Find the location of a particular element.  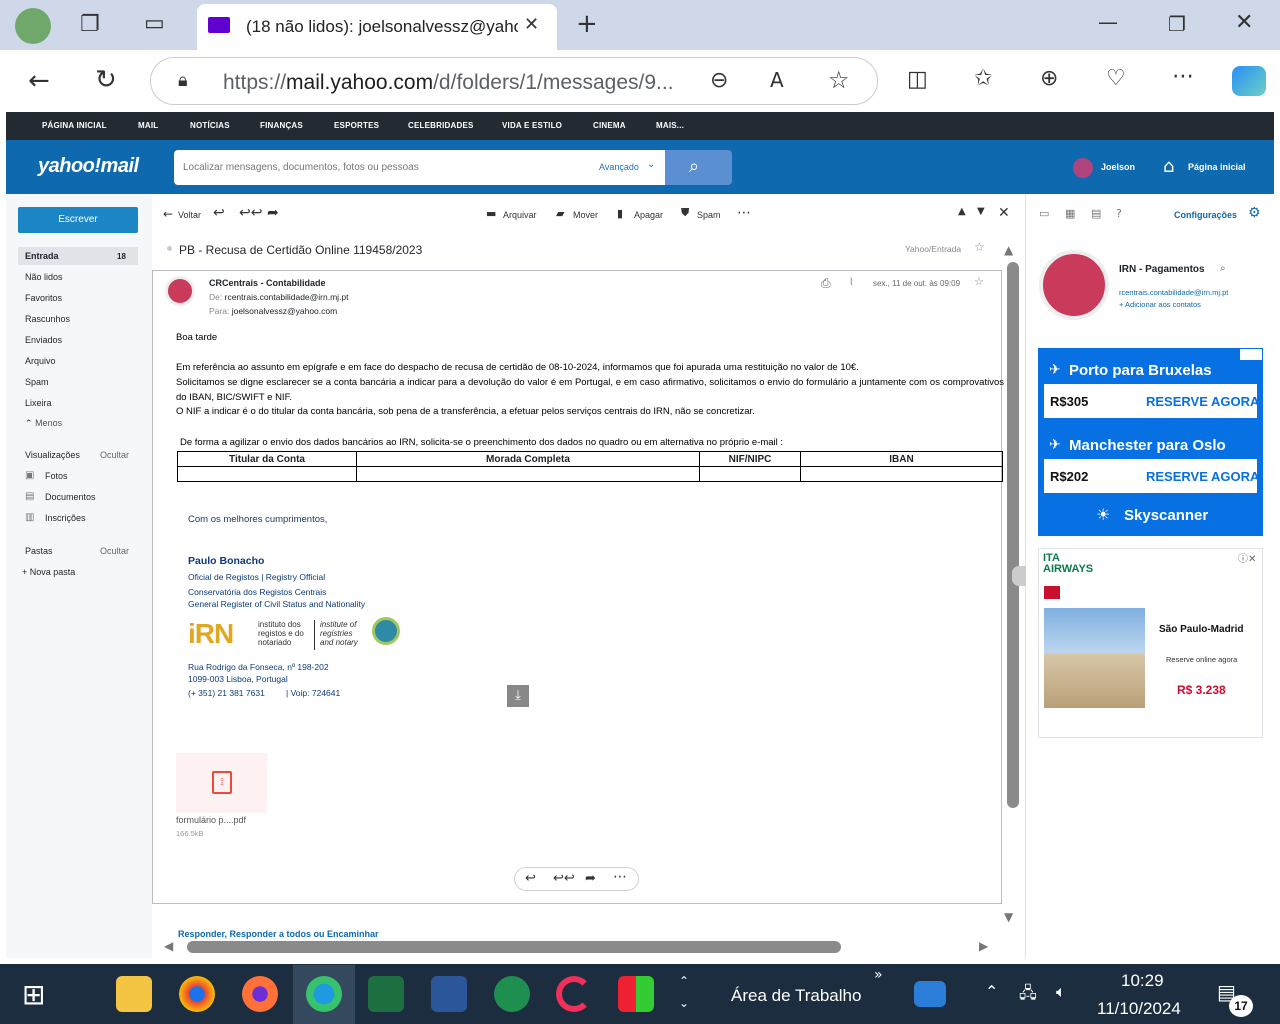

view-documents: Documentos is located at coordinates (70, 497).